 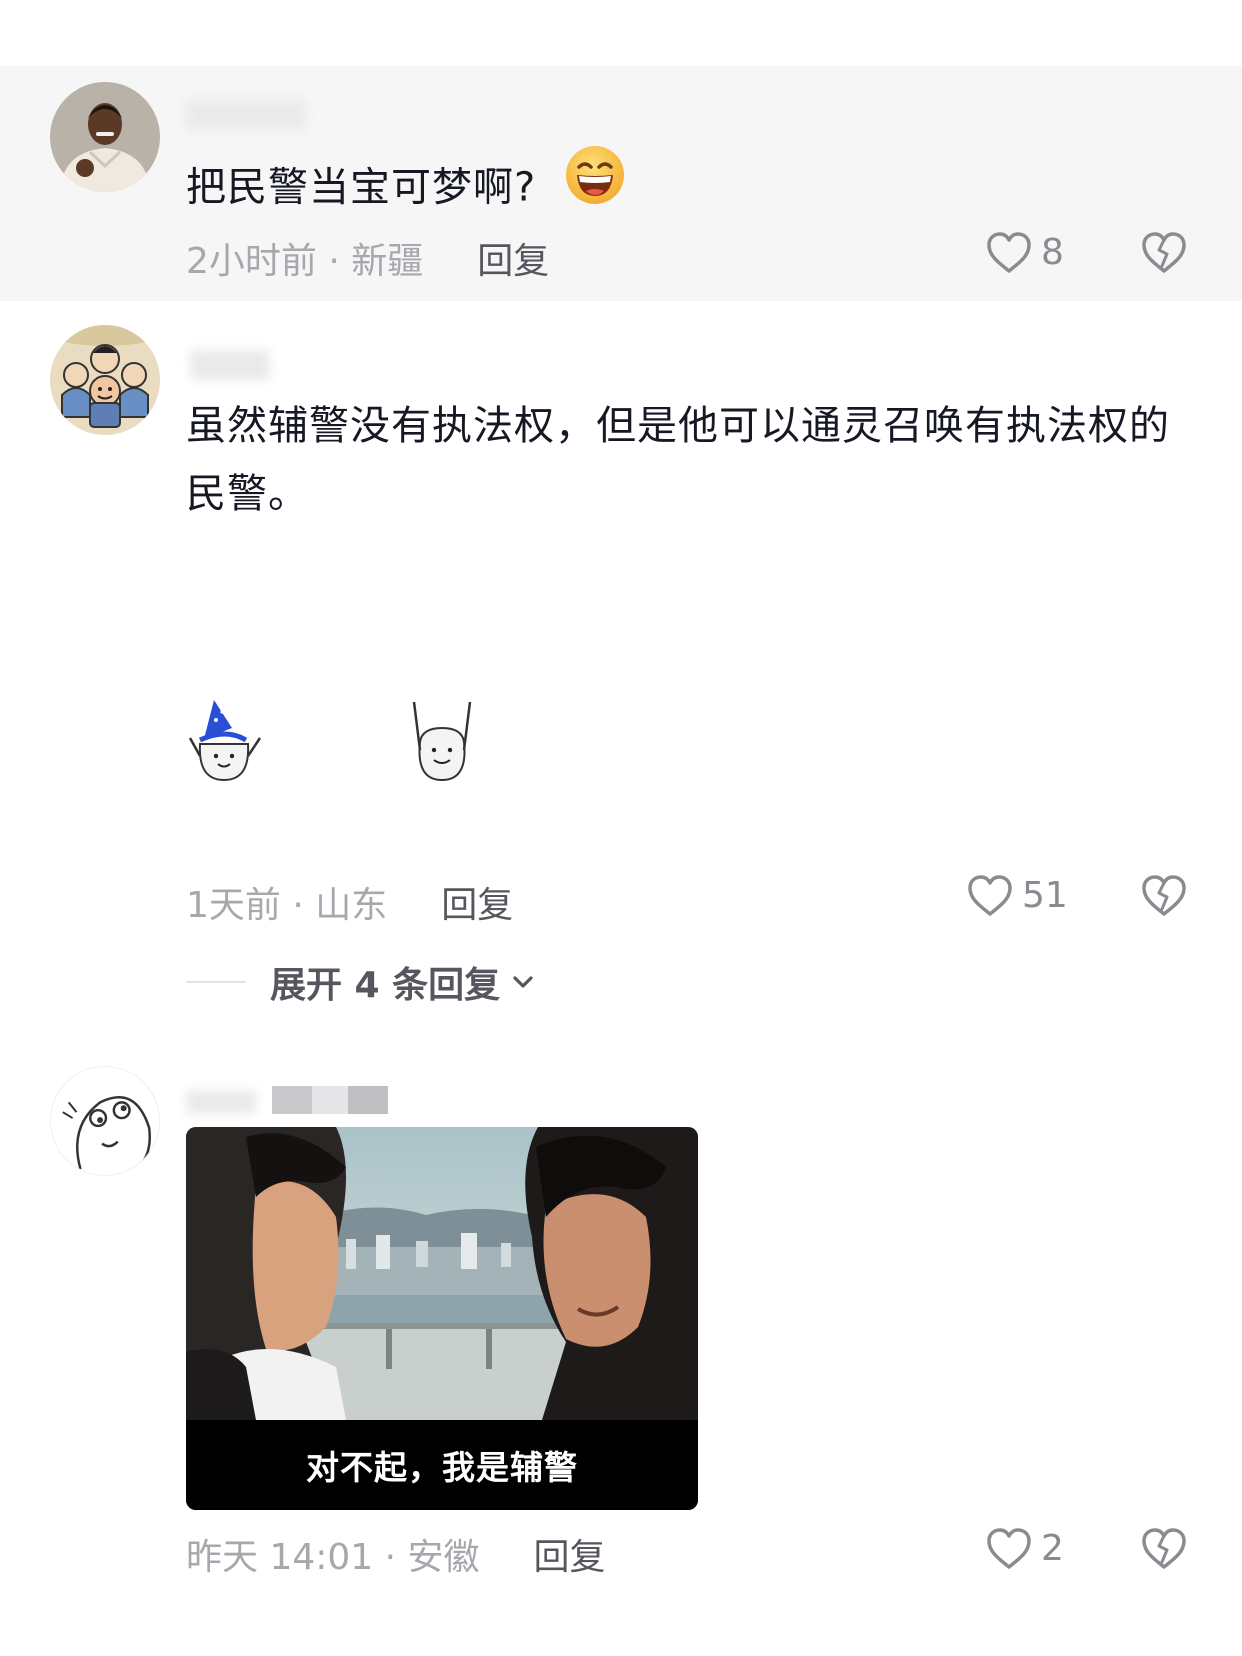 I want to click on comment-2-text: 虽然辅警没有执法权，但是他可以通灵召唤有执法权的民警。, so click(x=678, y=460).